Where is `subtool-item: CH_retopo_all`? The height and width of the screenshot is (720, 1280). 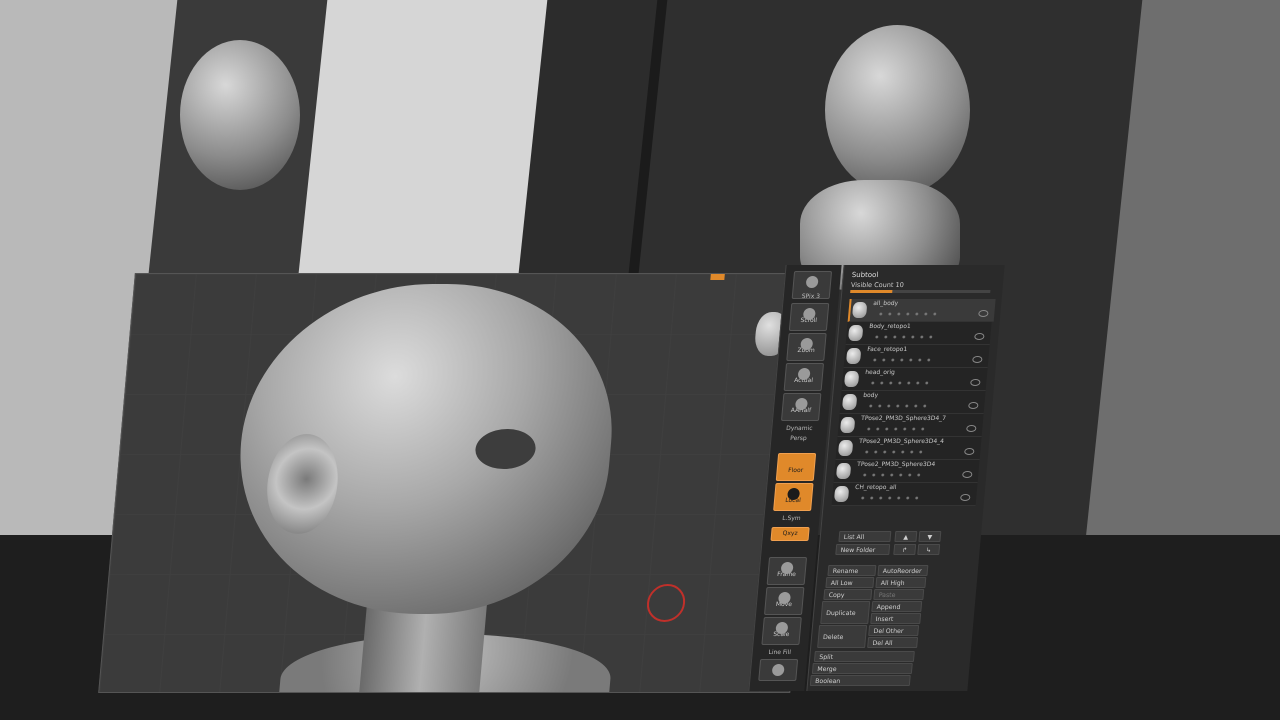 subtool-item: CH_retopo_all is located at coordinates (904, 494).